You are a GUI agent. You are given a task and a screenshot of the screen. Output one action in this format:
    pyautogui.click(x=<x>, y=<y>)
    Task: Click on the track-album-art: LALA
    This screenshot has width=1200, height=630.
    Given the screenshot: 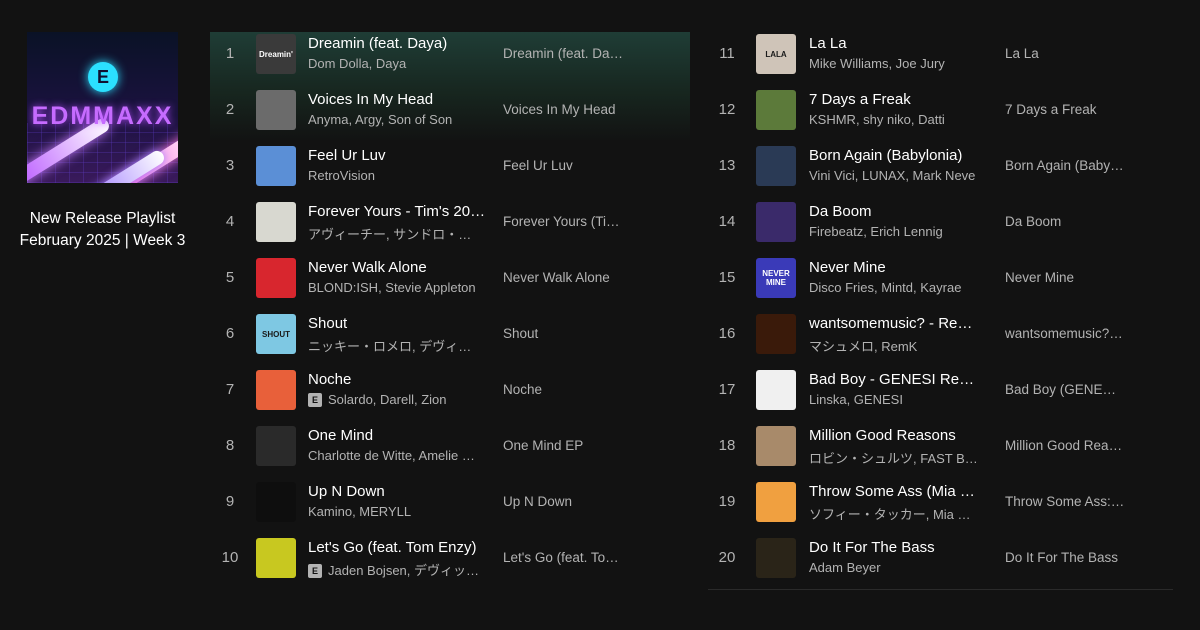 What is the action you would take?
    pyautogui.click(x=776, y=54)
    